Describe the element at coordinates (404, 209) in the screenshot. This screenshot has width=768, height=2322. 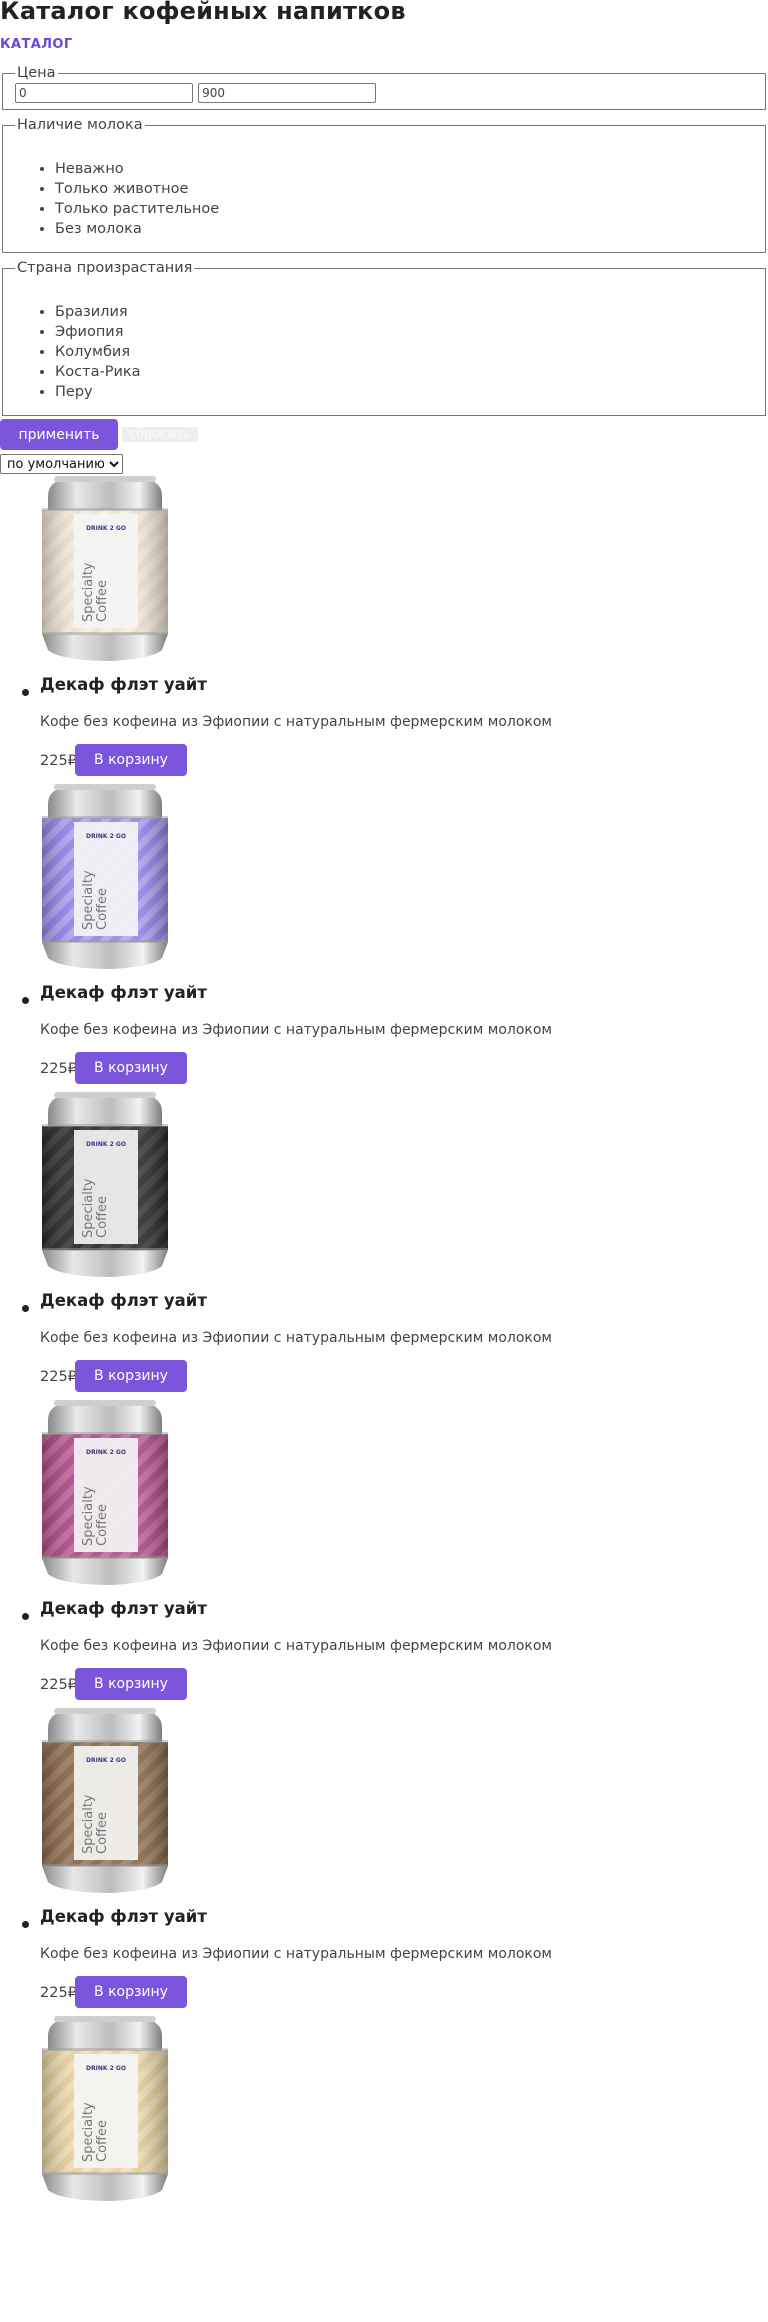
I see `milk-option: Только растительное` at that location.